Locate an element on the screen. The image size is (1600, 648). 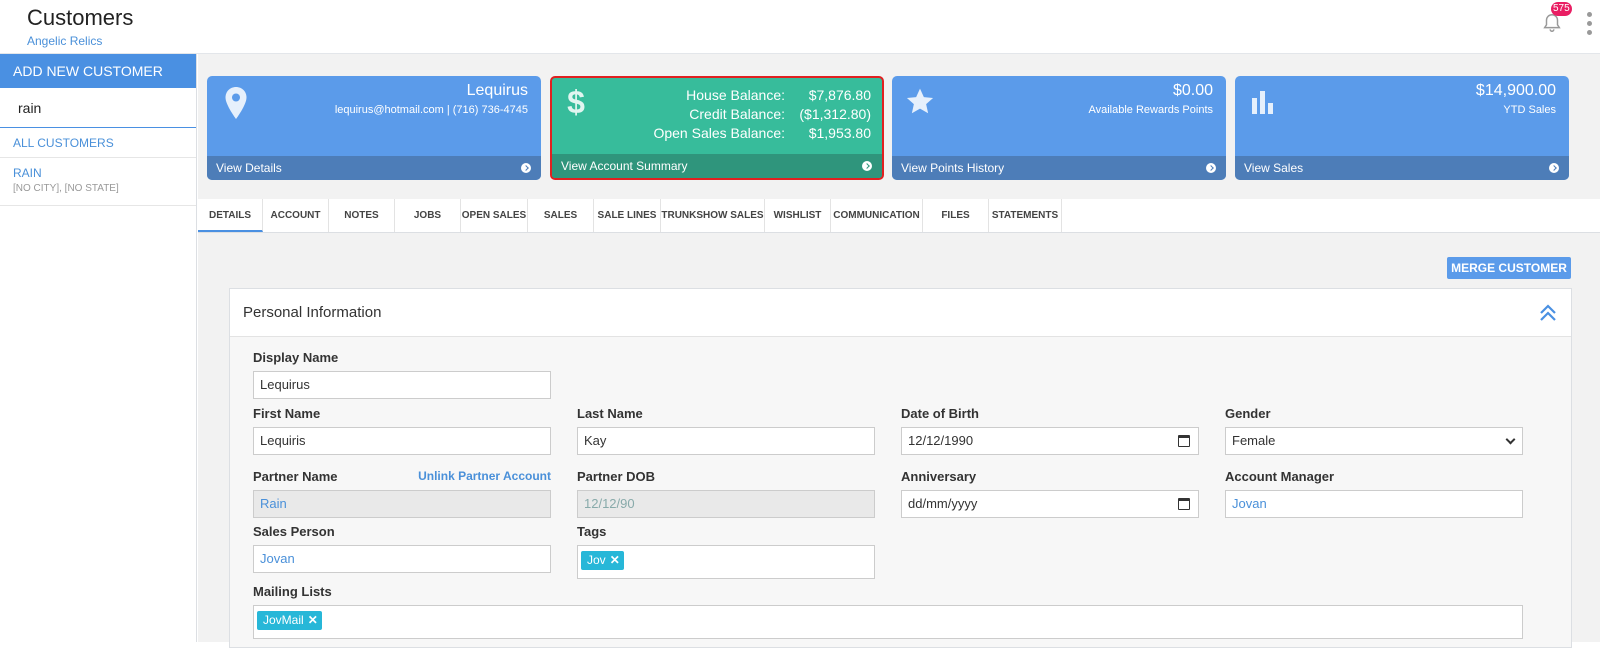
tab-open-sales: OPEN SALES is located at coordinates (494, 215).